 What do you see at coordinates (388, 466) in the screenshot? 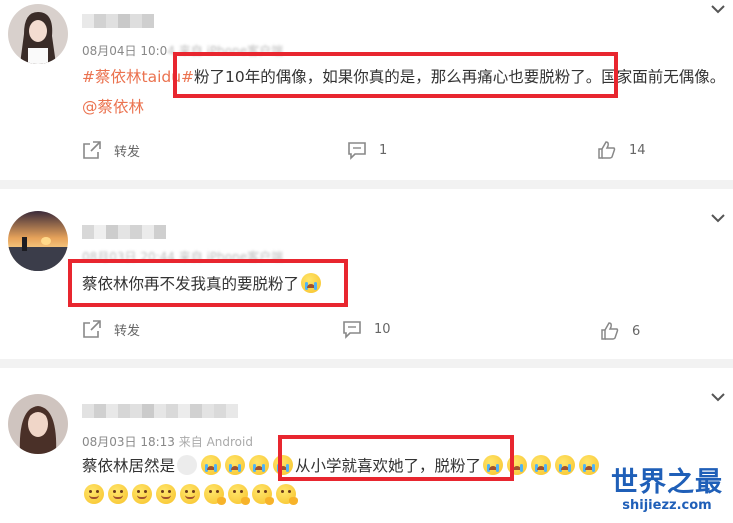
I see `highlighted-text: 从小学就喜欢她了，脱粉了` at bounding box center [388, 466].